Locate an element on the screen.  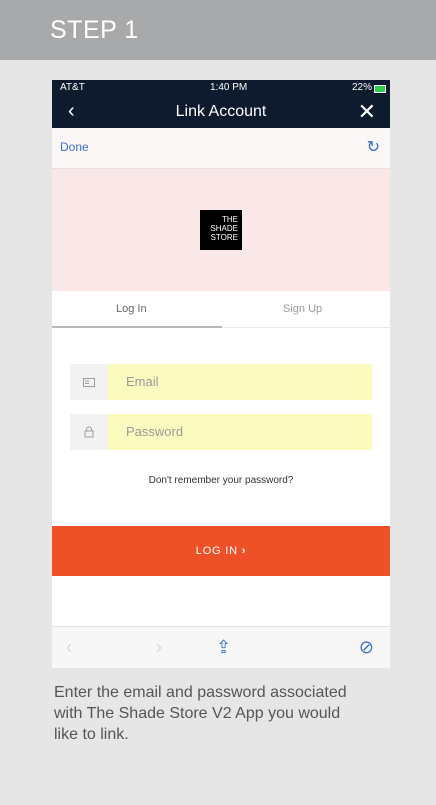
battery-icon is located at coordinates (380, 89).